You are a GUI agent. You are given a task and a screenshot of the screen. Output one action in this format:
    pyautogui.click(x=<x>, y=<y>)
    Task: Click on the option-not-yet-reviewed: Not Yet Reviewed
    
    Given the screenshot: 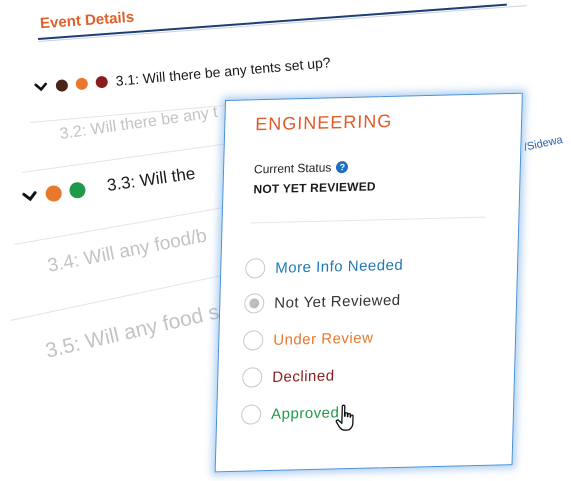 What is the action you would take?
    pyautogui.click(x=322, y=302)
    